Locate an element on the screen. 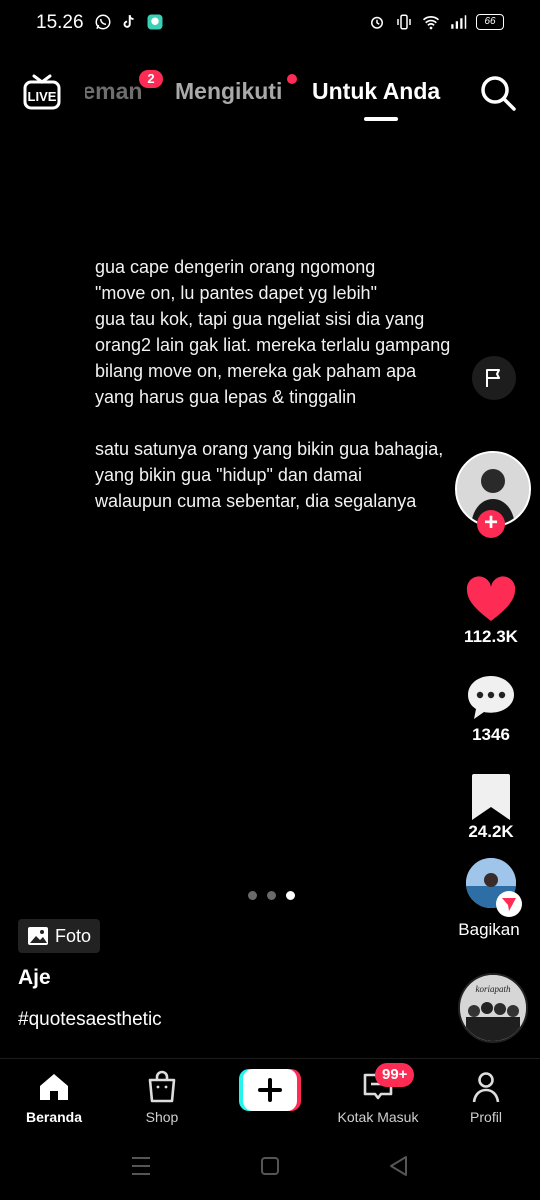  bookmark-icon is located at coordinates (491, 797).